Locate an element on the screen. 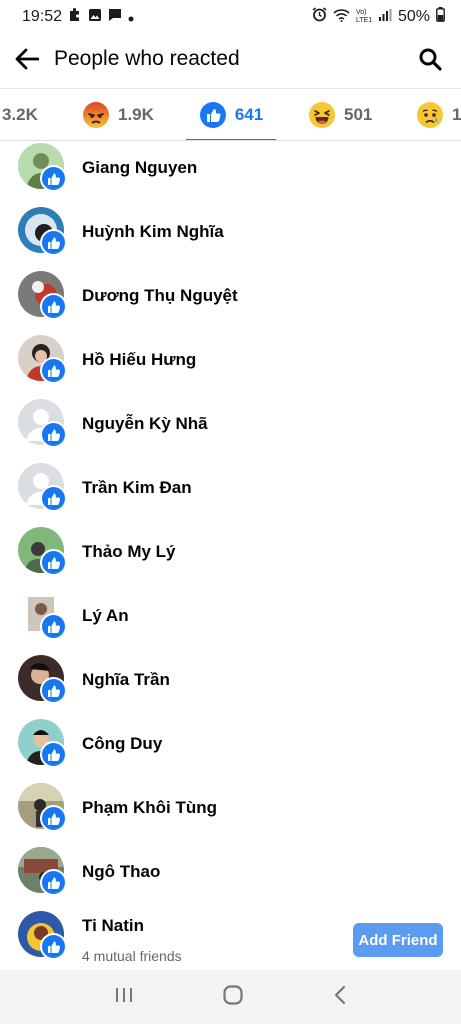 The width and height of the screenshot is (461, 1024). tab-count: 1 is located at coordinates (456, 114).